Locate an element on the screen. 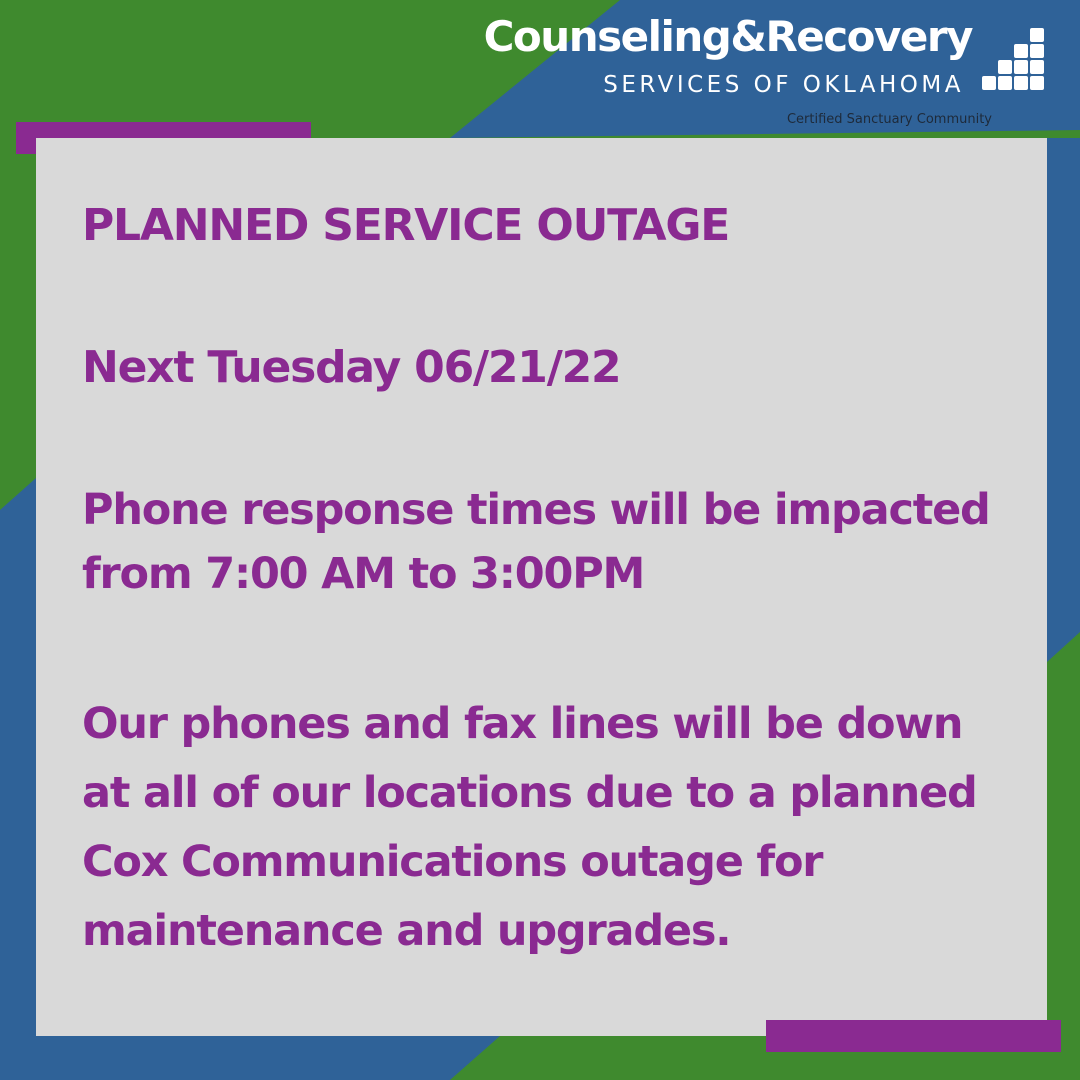 The height and width of the screenshot is (1080, 1080). stacked-blocks-logo-icon is located at coordinates (1013, 59).